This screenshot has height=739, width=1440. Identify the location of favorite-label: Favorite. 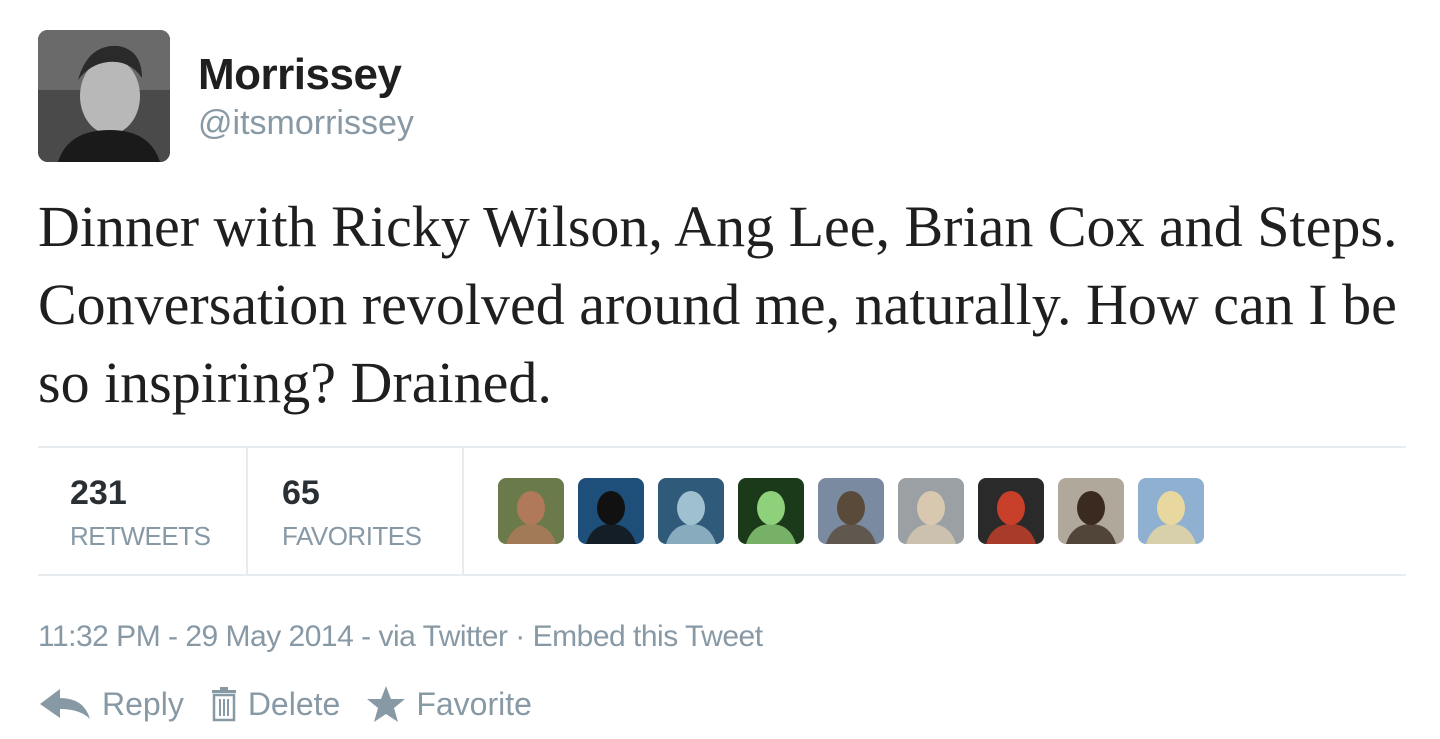
(474, 703).